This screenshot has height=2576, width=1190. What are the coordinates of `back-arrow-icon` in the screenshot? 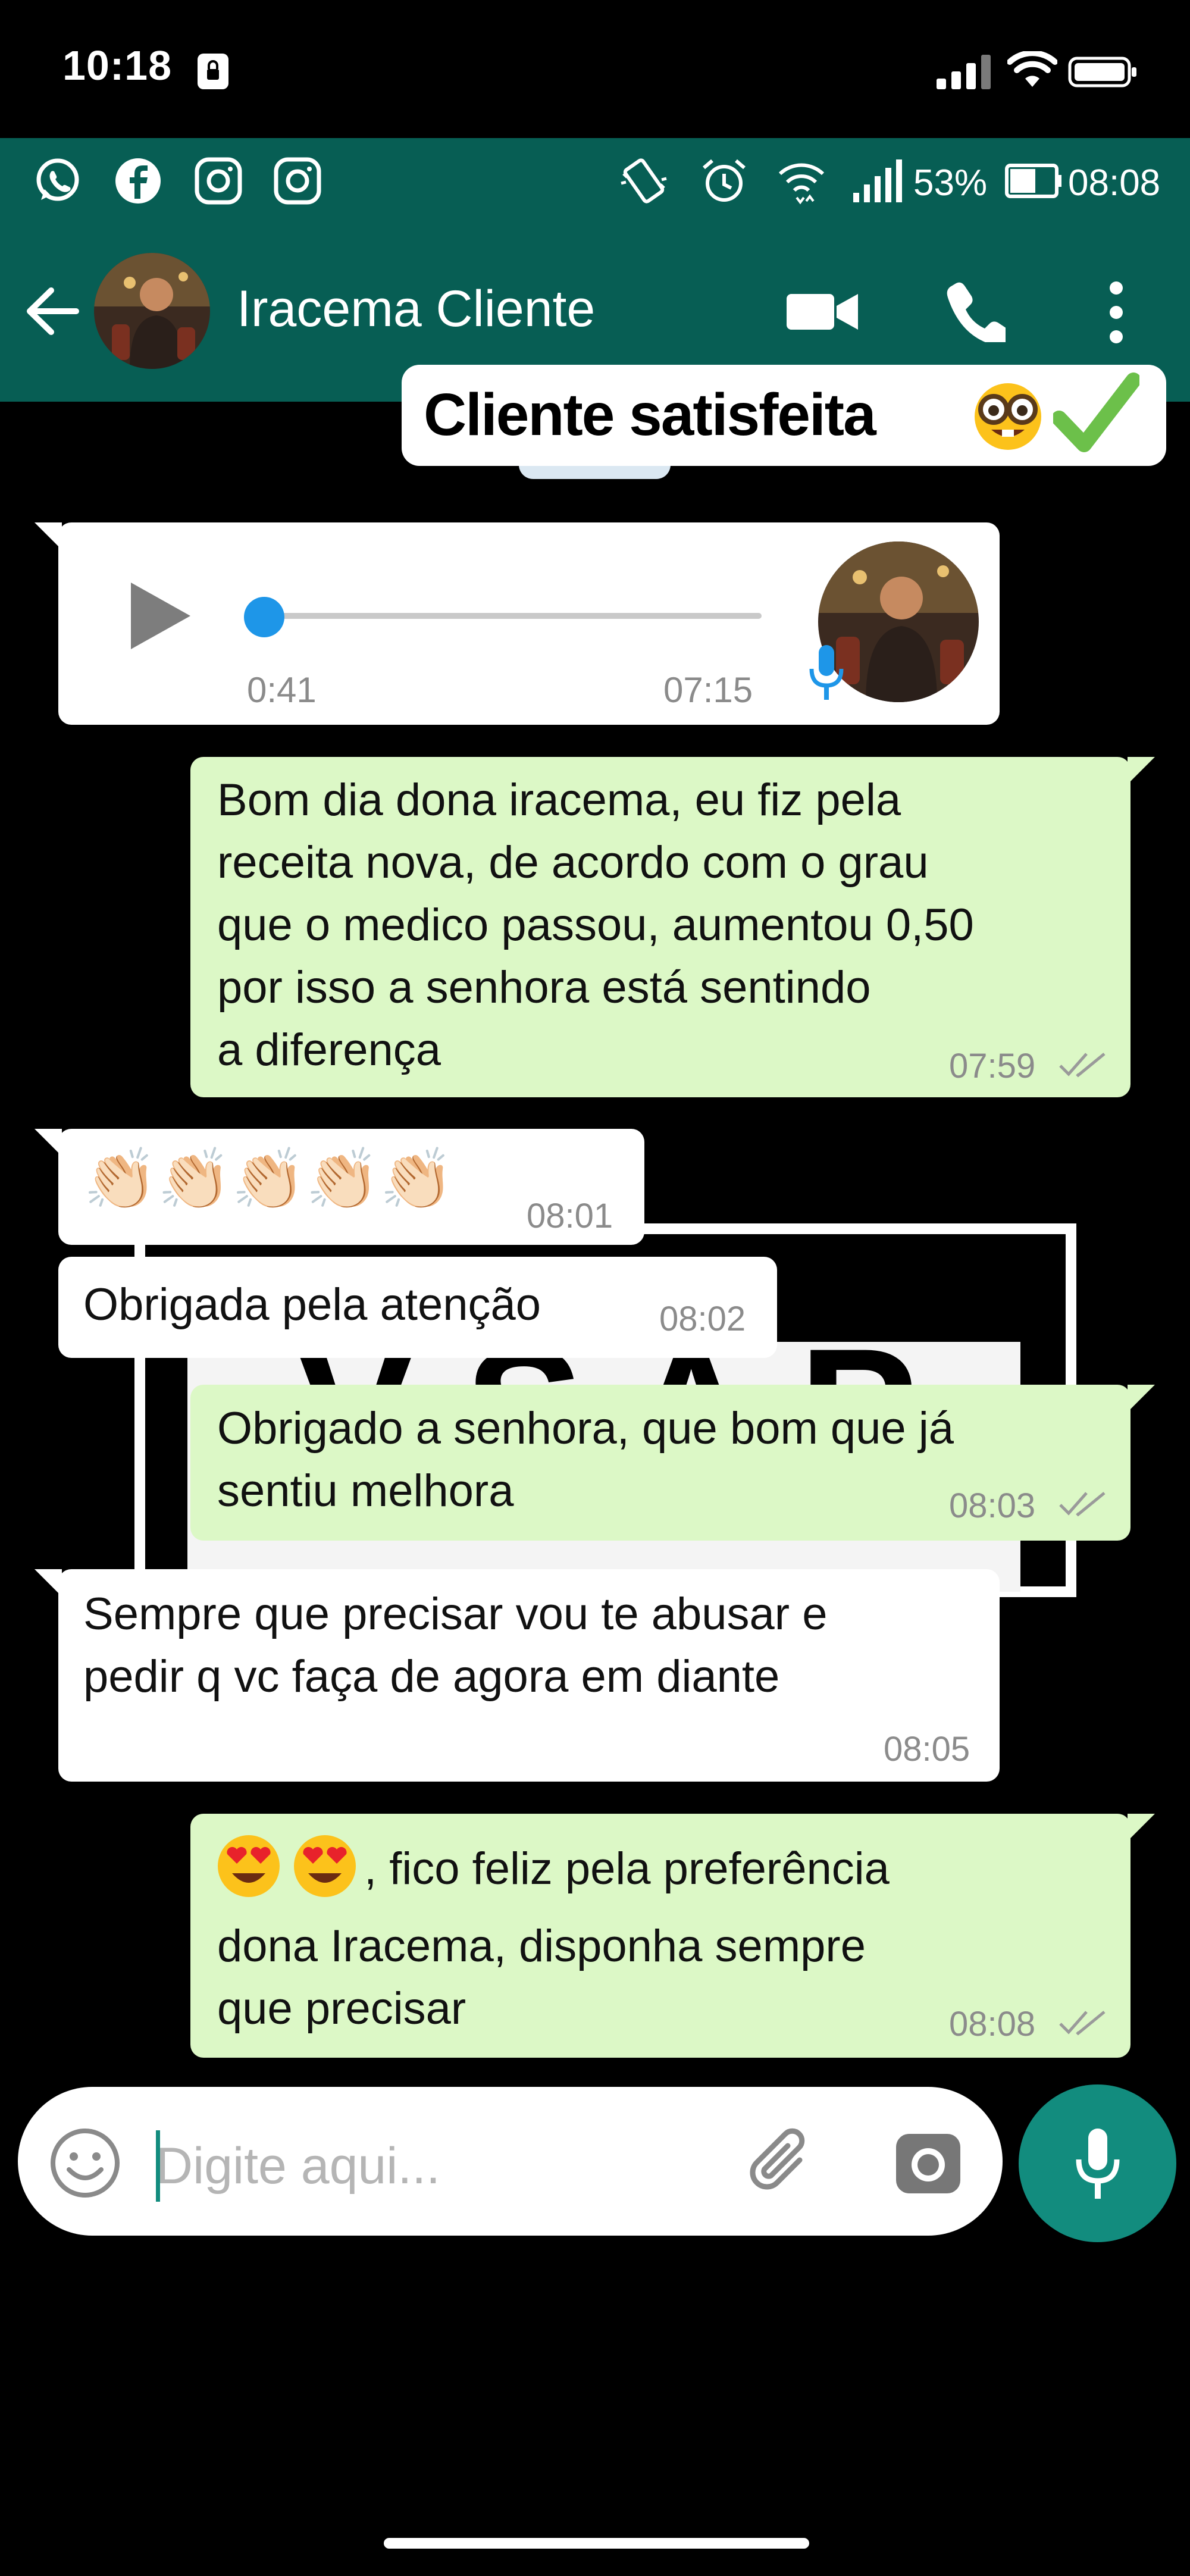 It's located at (52, 311).